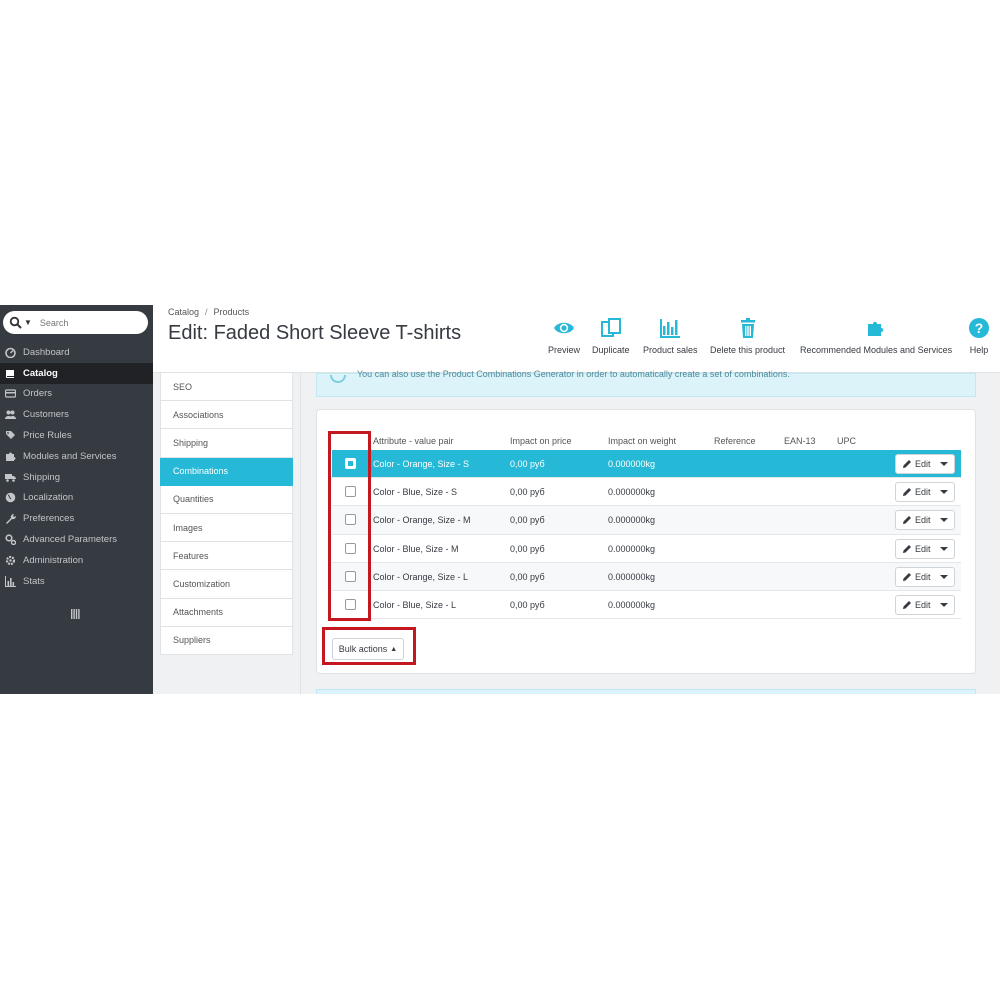 This screenshot has width=1000, height=1000. Describe the element at coordinates (38, 394) in the screenshot. I see `sidebar-item-label: Orders` at that location.